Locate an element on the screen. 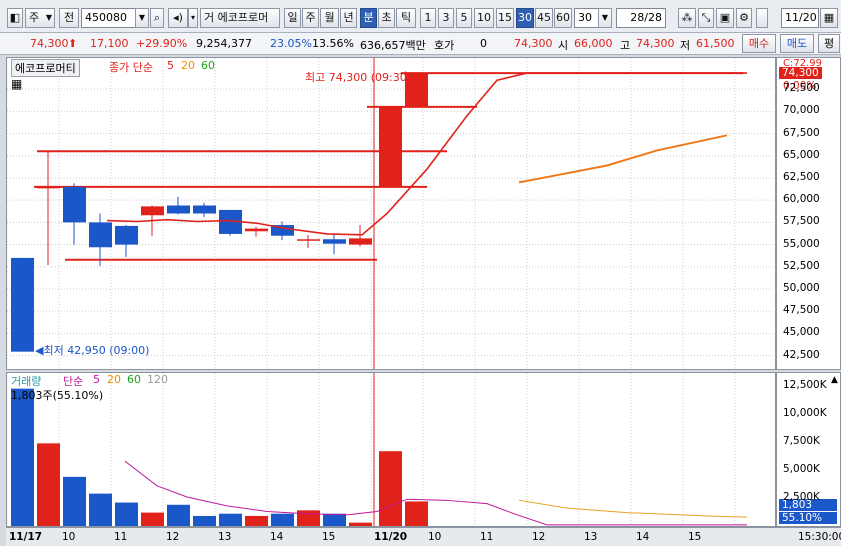  interval-15: 15 is located at coordinates (505, 18).